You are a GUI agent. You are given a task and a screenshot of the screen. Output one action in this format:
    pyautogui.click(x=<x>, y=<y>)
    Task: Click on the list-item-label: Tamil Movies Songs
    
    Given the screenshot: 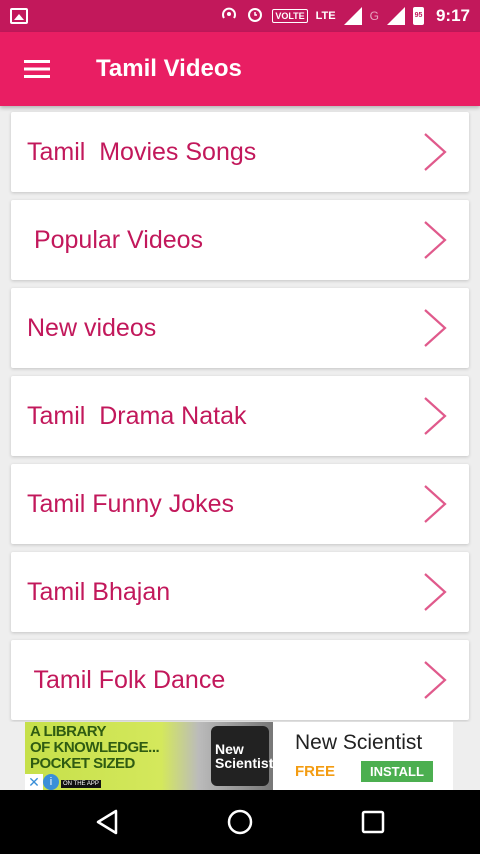 What is the action you would take?
    pyautogui.click(x=142, y=151)
    